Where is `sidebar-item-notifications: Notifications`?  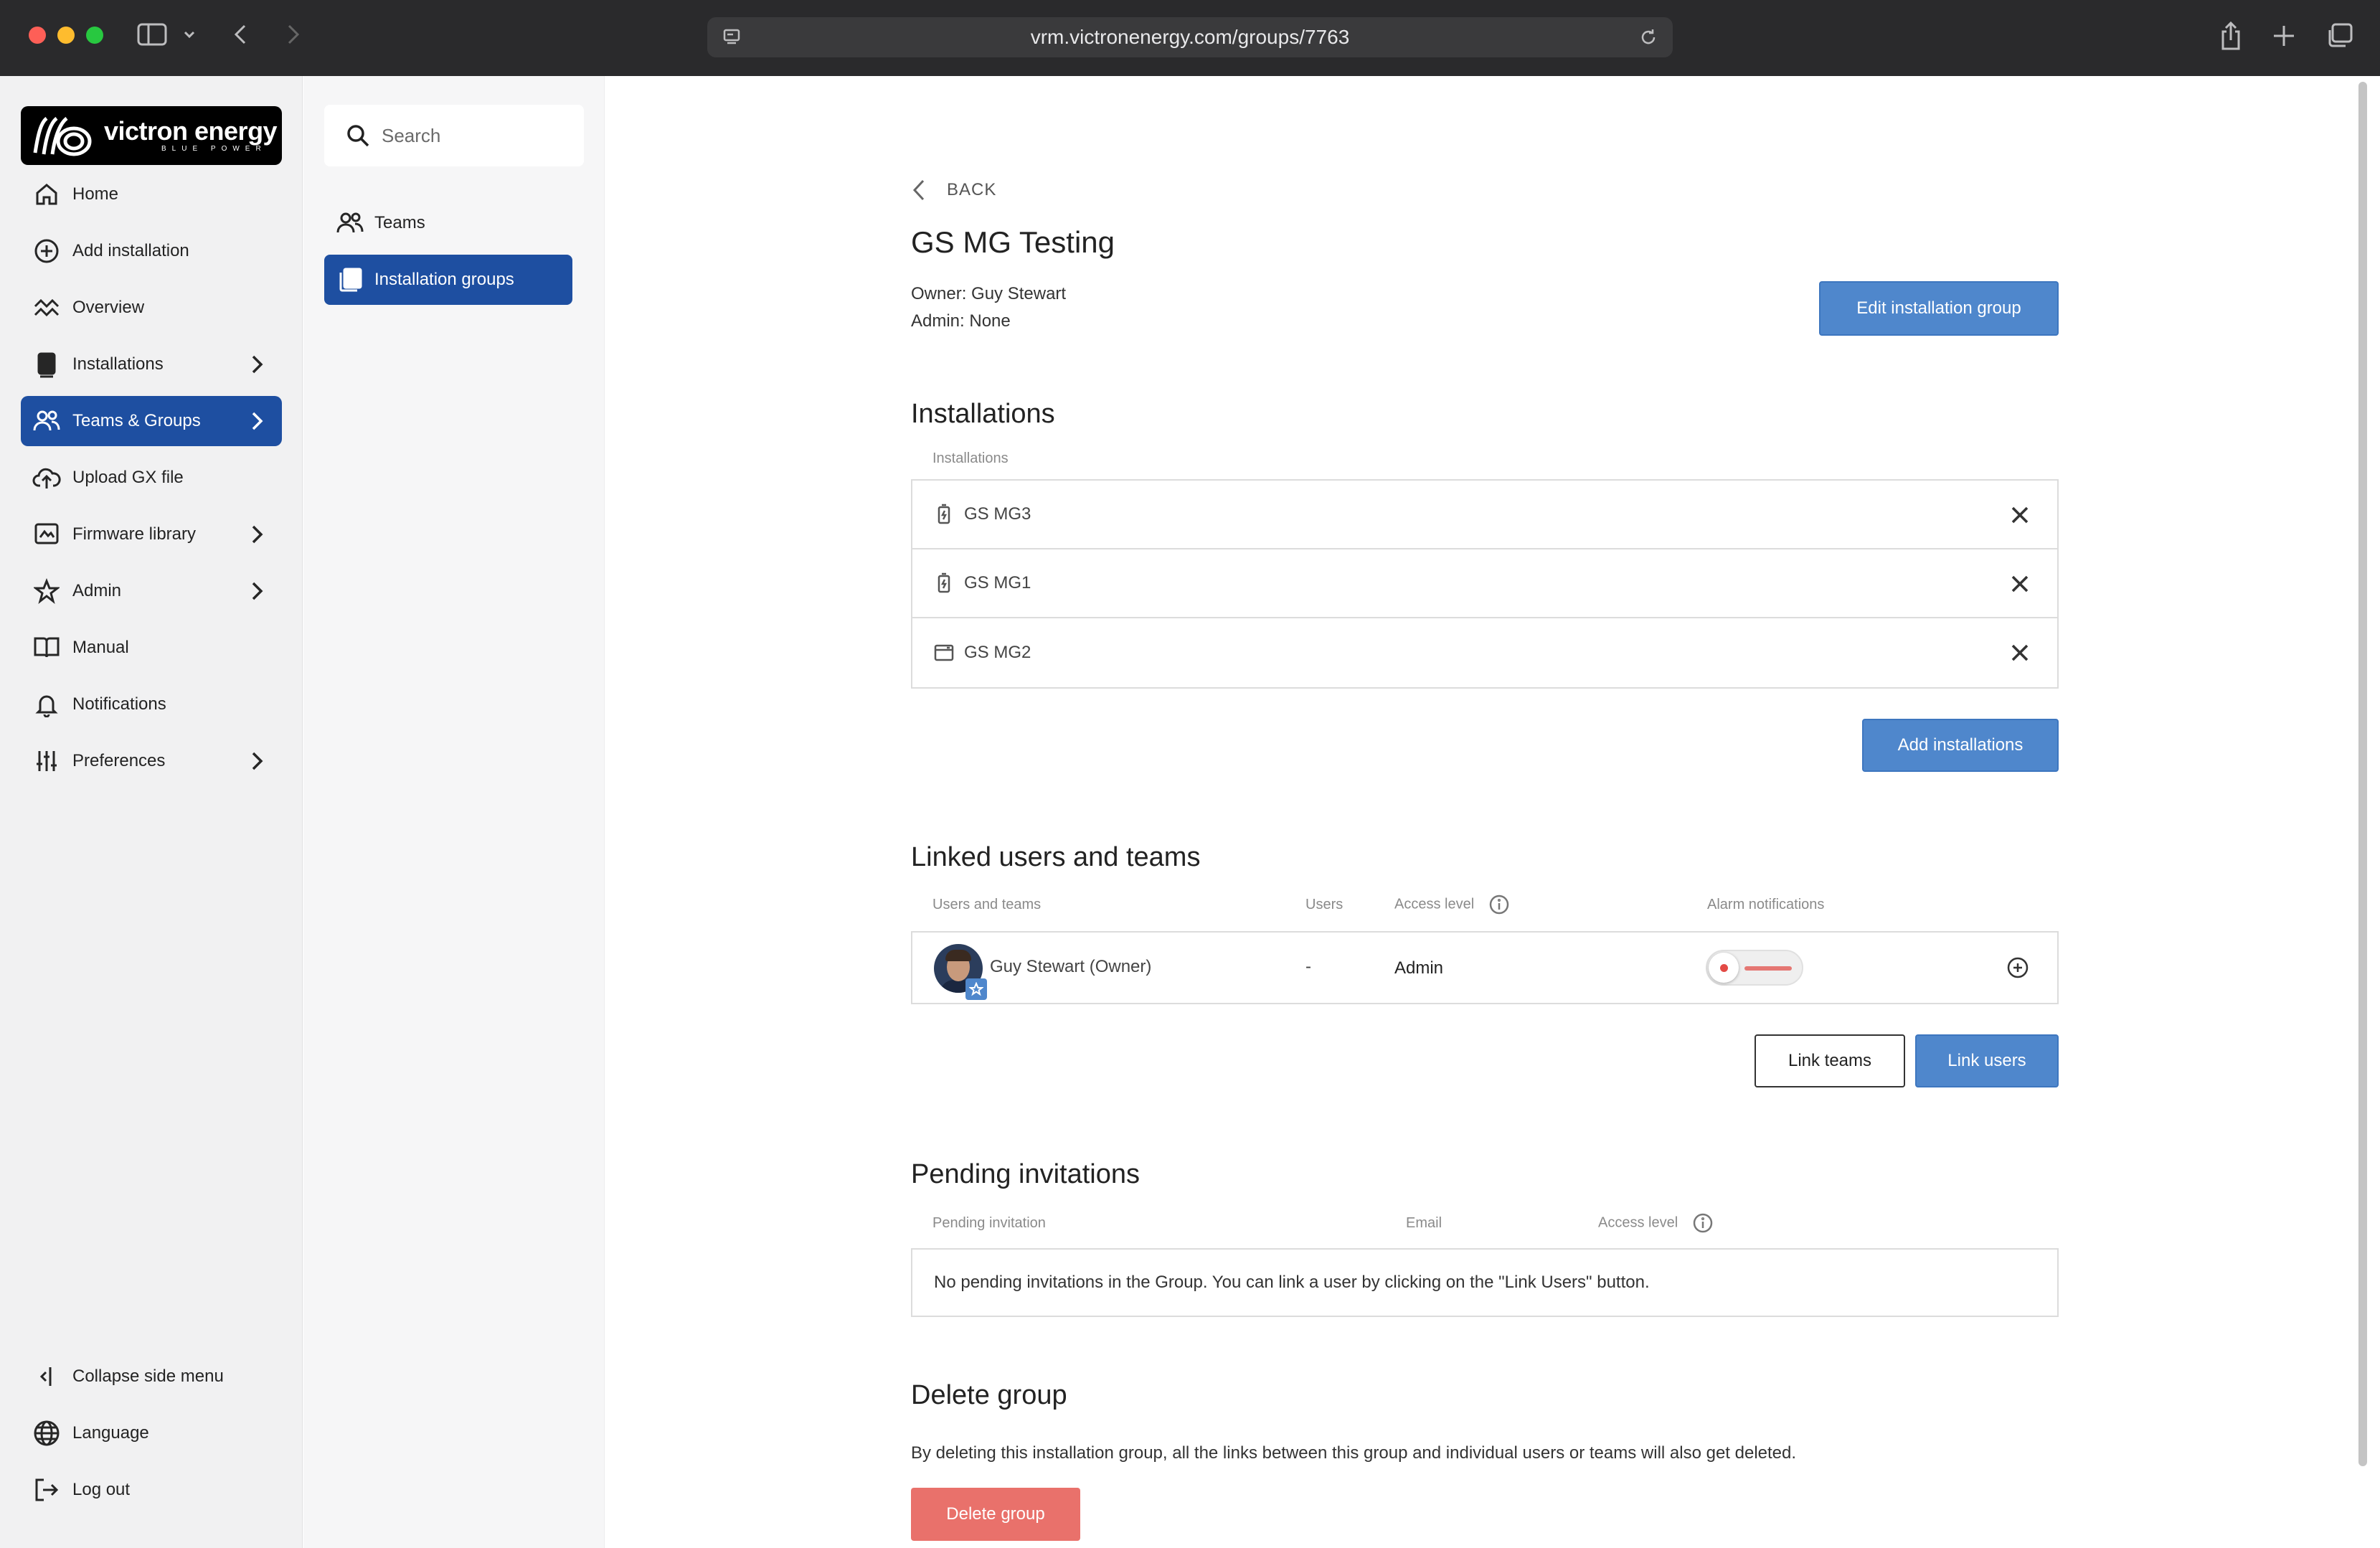
sidebar-item-notifications: Notifications is located at coordinates (151, 704).